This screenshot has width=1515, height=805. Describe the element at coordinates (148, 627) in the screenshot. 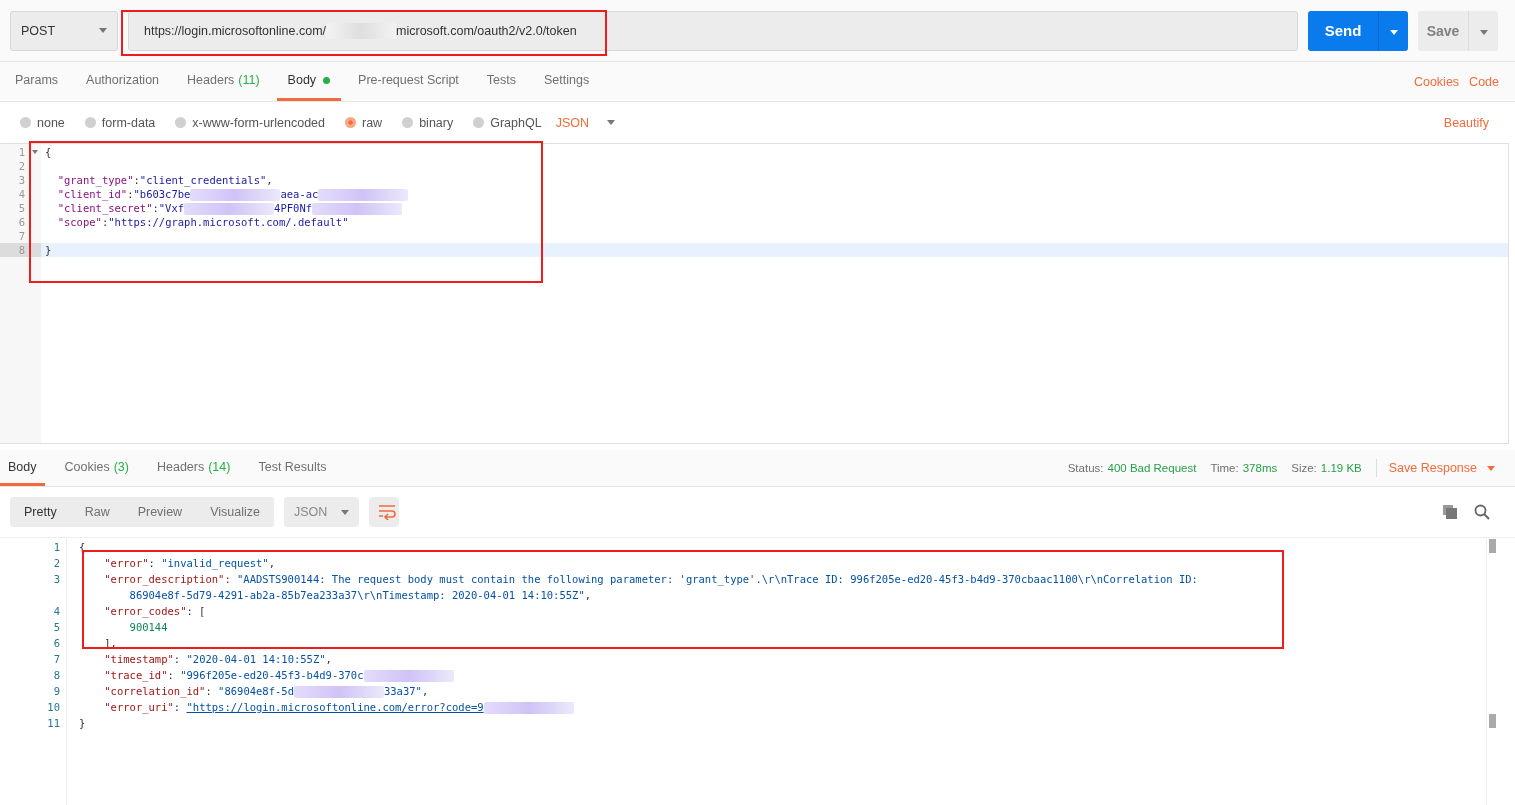

I see `code-text: 900144` at that location.